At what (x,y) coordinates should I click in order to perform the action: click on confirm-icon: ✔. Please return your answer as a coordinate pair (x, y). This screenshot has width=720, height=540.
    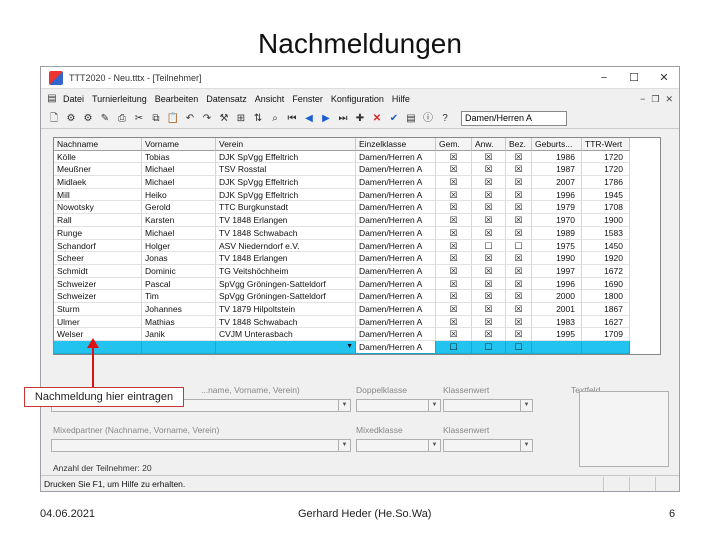
    Looking at the image, I should click on (394, 119).